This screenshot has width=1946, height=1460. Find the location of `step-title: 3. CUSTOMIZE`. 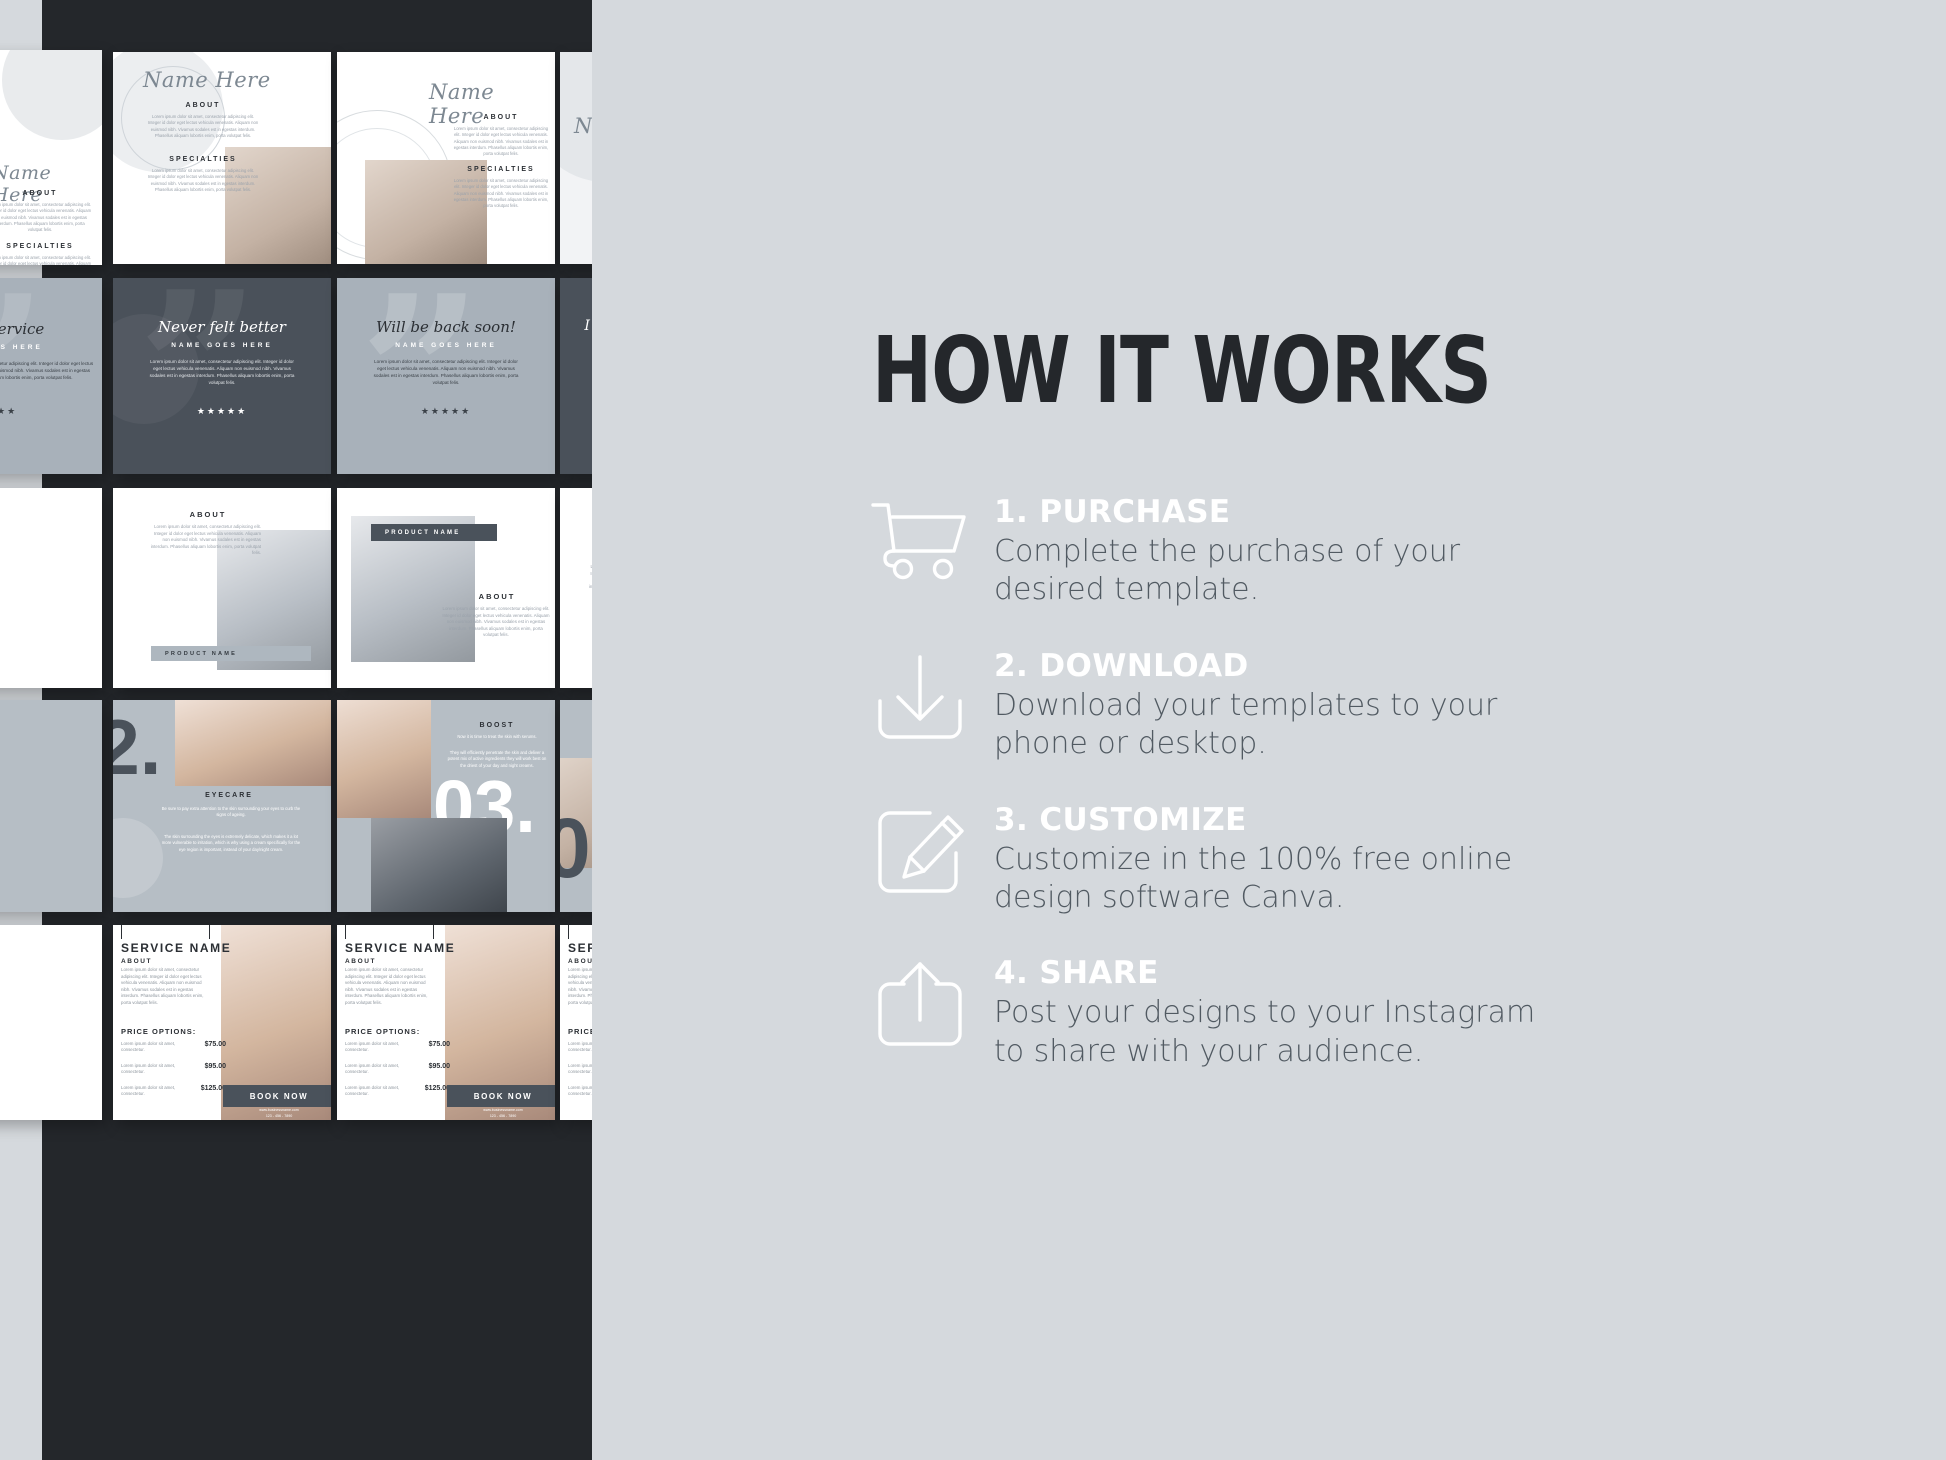

step-title: 3. CUSTOMIZE is located at coordinates (1120, 819).